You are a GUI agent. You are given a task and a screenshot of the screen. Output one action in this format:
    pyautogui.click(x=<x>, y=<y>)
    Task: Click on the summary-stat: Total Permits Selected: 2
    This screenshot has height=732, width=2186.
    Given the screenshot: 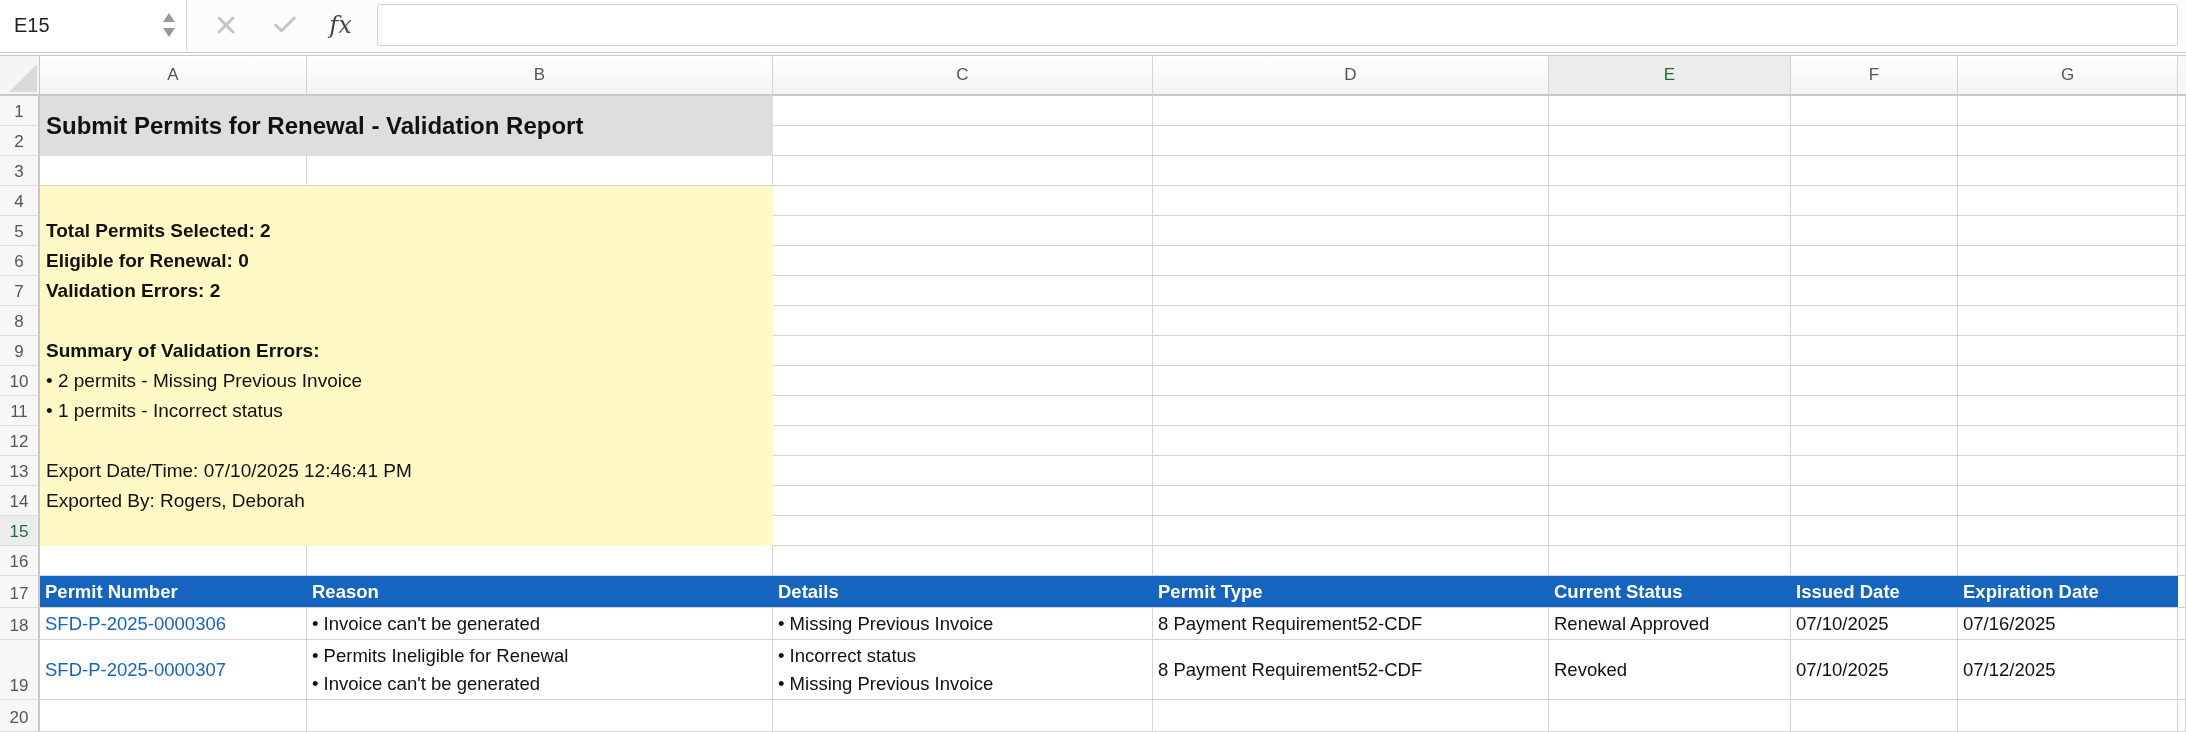 What is the action you would take?
    pyautogui.click(x=159, y=231)
    